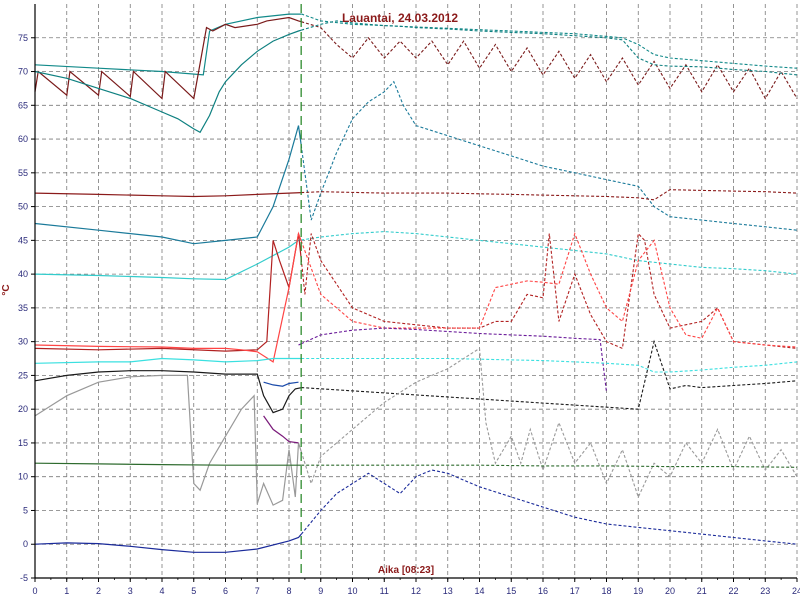  I want to click on x-tick-label: 15, so click(511, 591).